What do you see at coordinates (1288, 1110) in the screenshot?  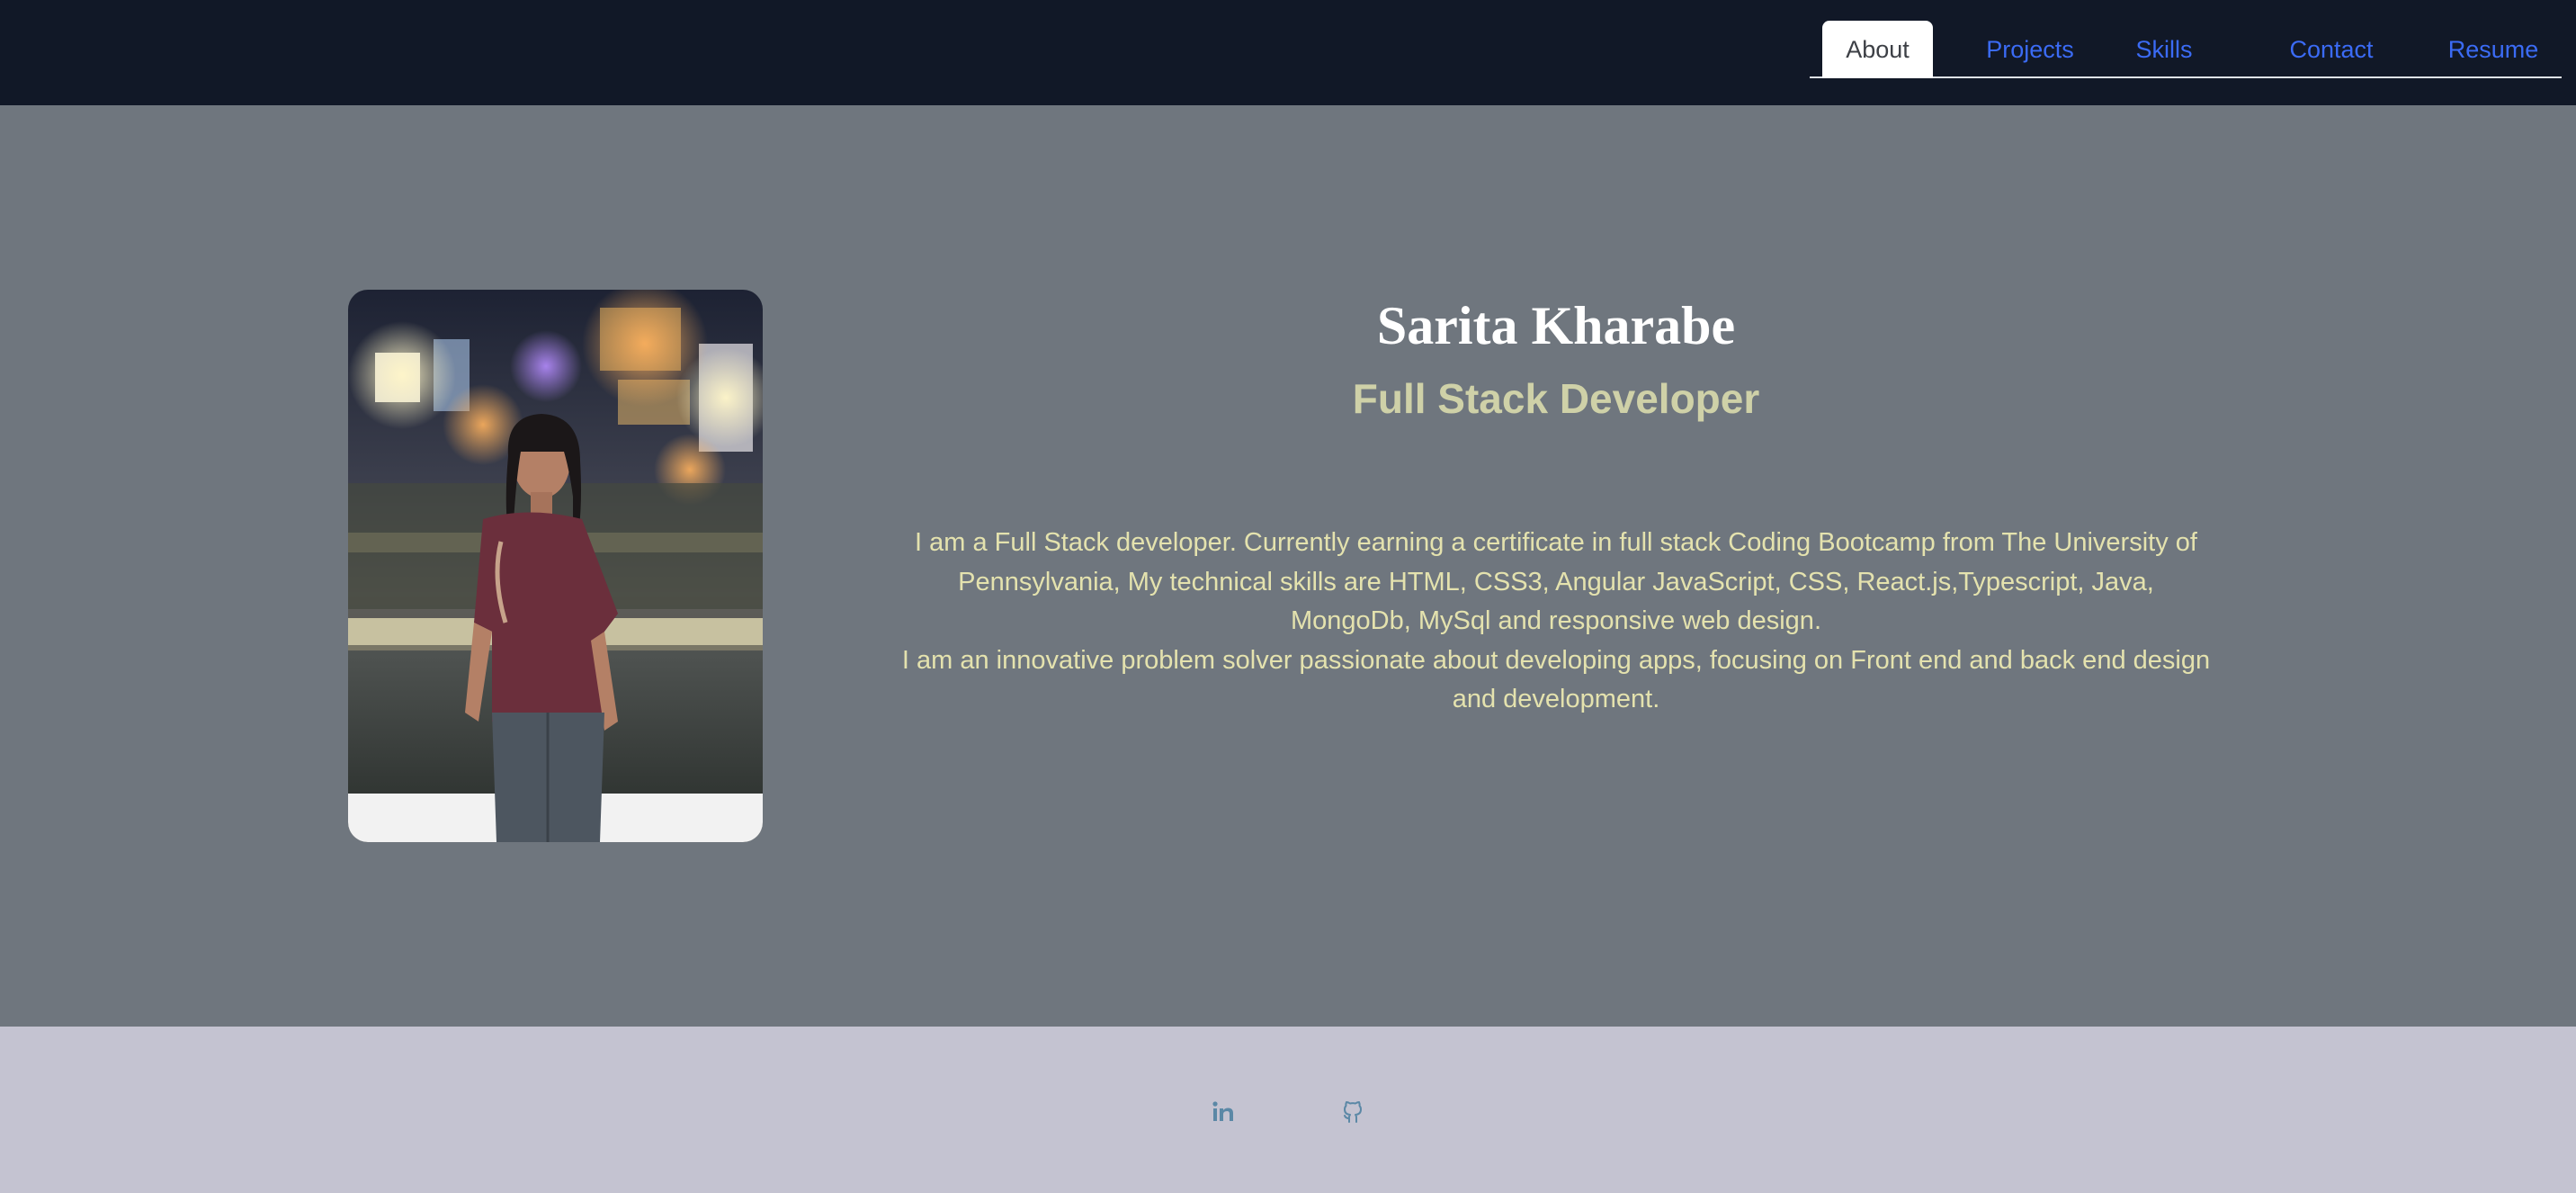 I see `footer` at bounding box center [1288, 1110].